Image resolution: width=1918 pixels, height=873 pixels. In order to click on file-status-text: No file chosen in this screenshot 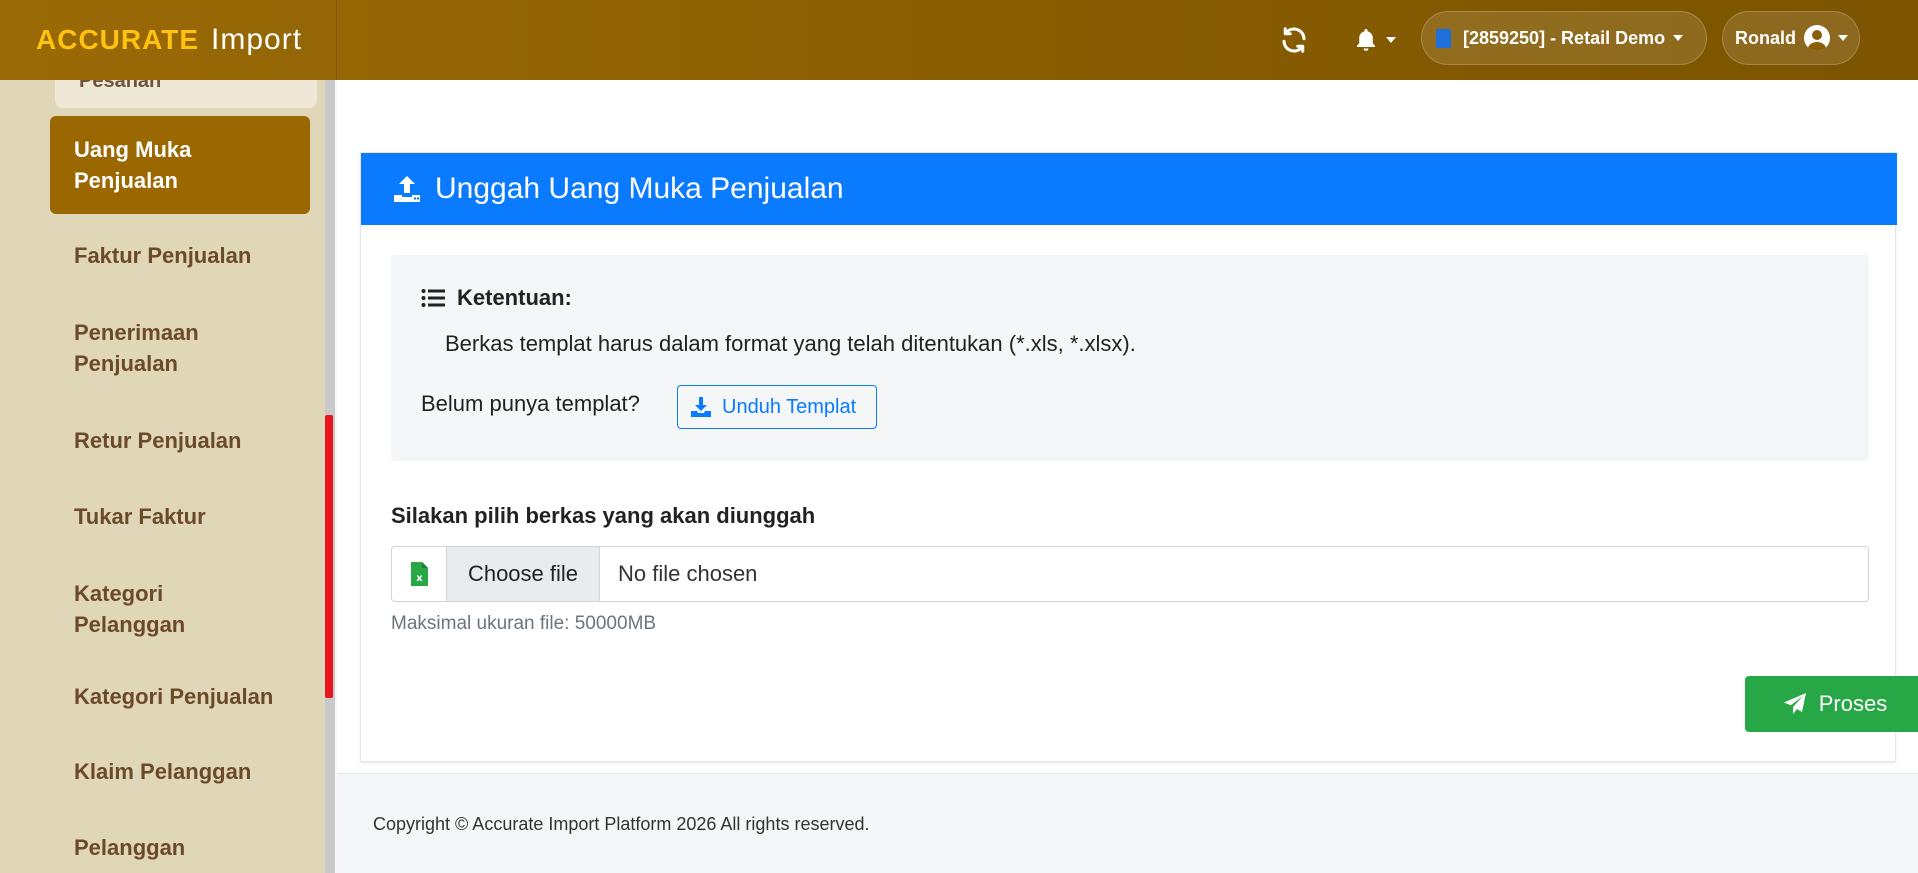, I will do `click(688, 573)`.